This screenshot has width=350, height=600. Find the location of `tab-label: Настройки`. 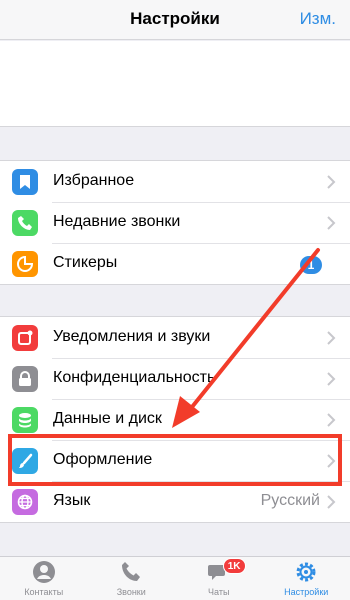

tab-label: Настройки is located at coordinates (306, 592).